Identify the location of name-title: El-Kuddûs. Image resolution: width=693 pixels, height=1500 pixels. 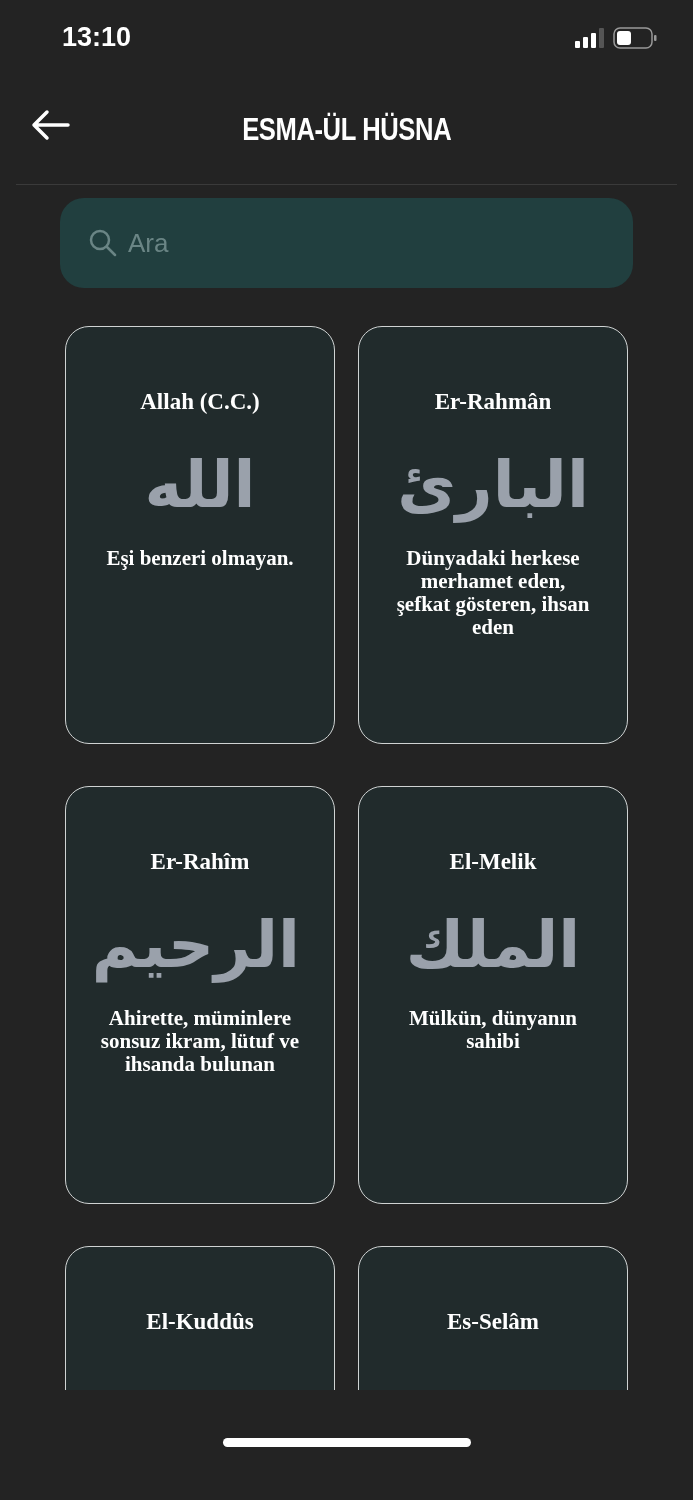
(200, 1322).